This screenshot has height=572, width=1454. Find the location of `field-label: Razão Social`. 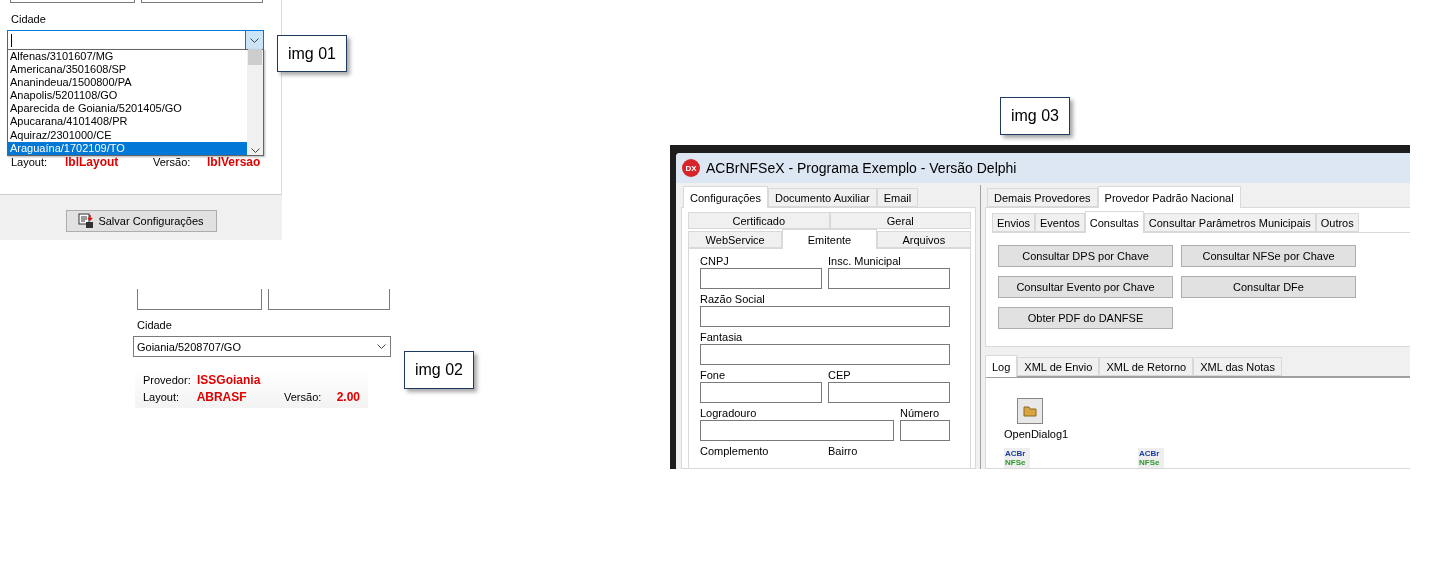

field-label: Razão Social is located at coordinates (733, 299).